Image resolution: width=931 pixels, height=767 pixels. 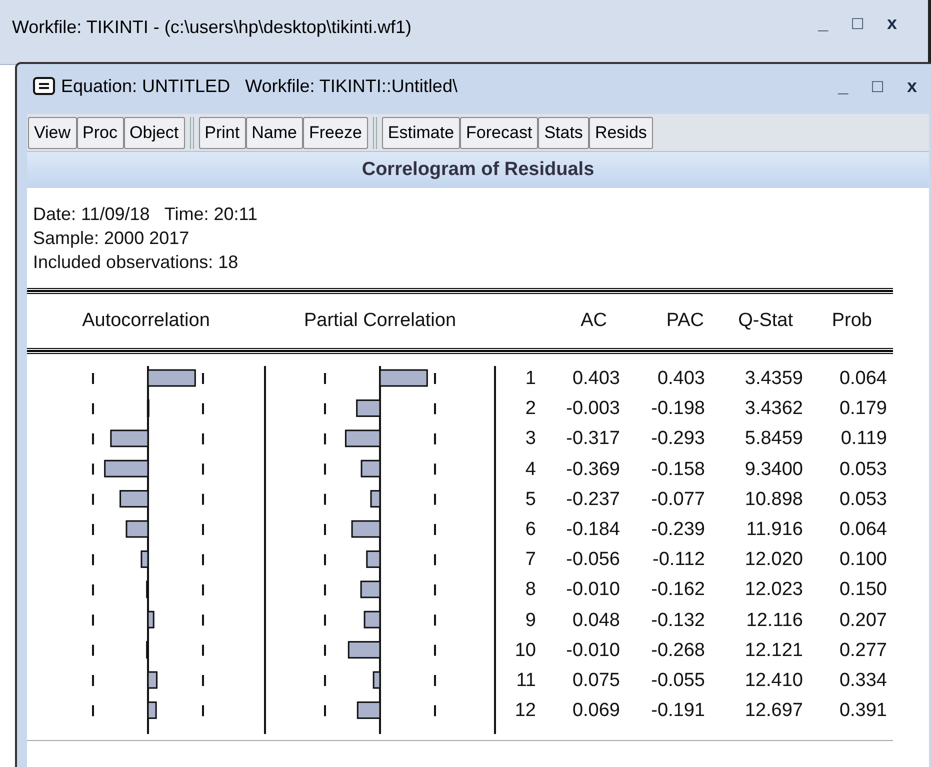 What do you see at coordinates (525, 650) in the screenshot?
I see `table-cell-text: 10` at bounding box center [525, 650].